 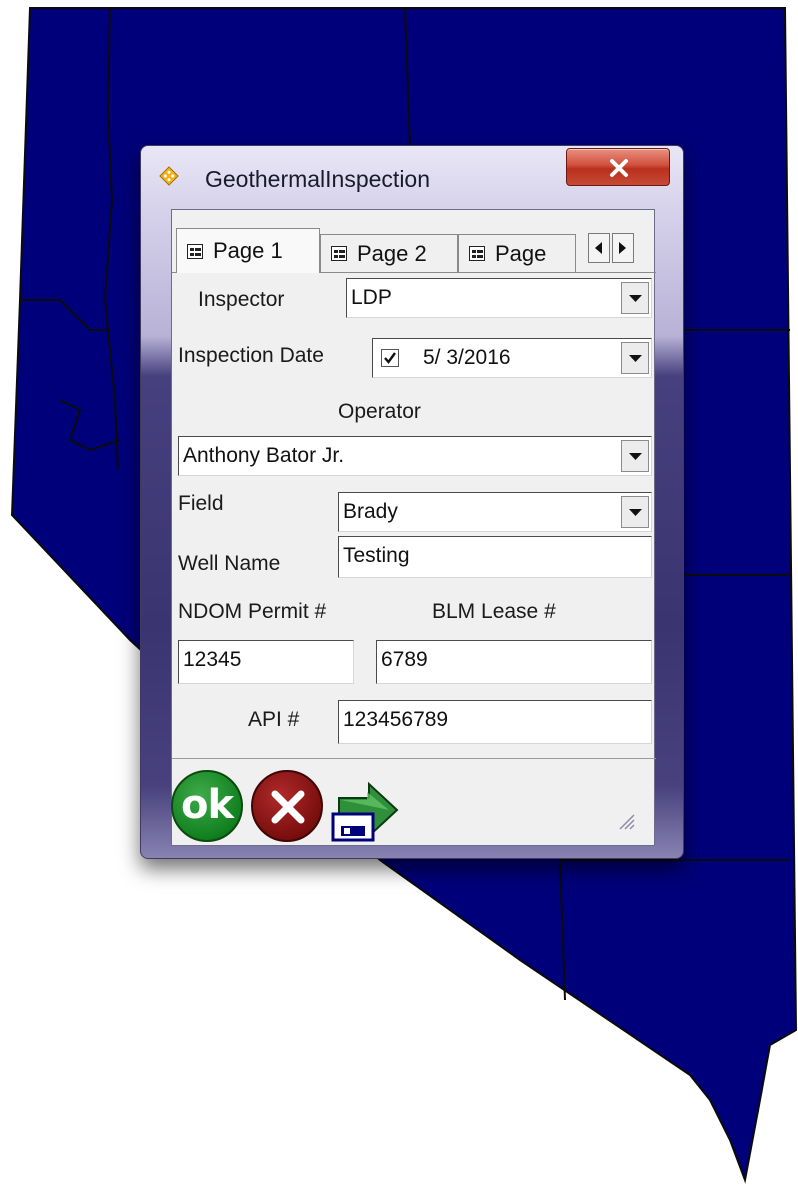 What do you see at coordinates (495, 557) in the screenshot?
I see `well-name-input: Testing` at bounding box center [495, 557].